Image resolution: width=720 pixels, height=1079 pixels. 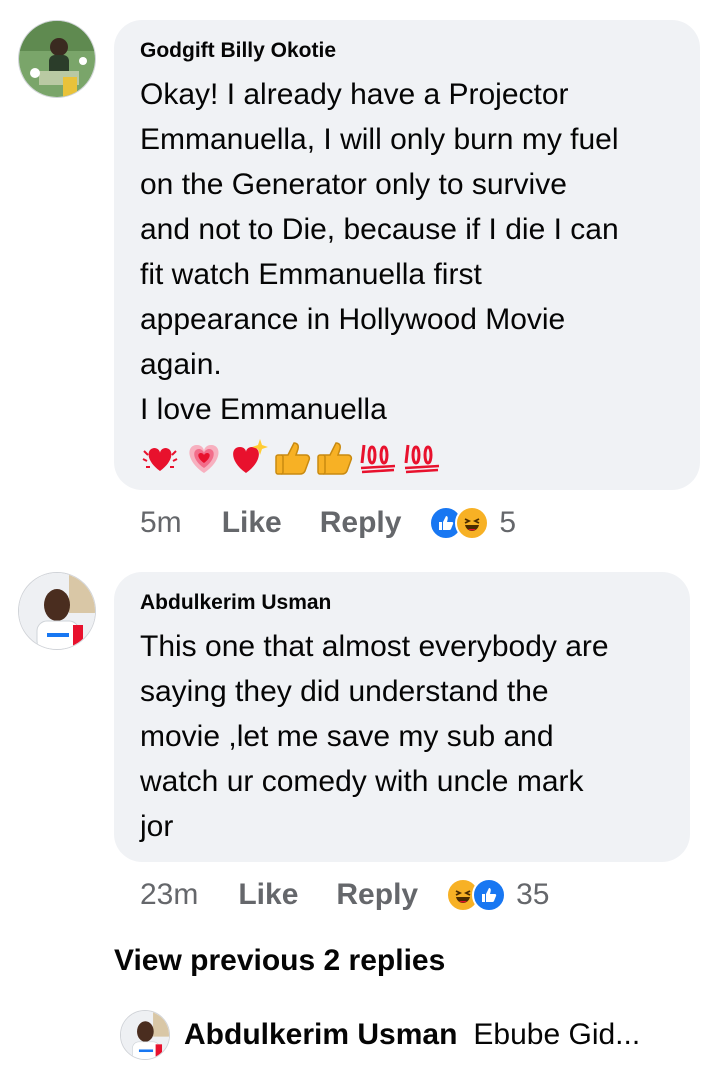 I want to click on comment-author: Abdulkerim Usman, so click(x=402, y=603).